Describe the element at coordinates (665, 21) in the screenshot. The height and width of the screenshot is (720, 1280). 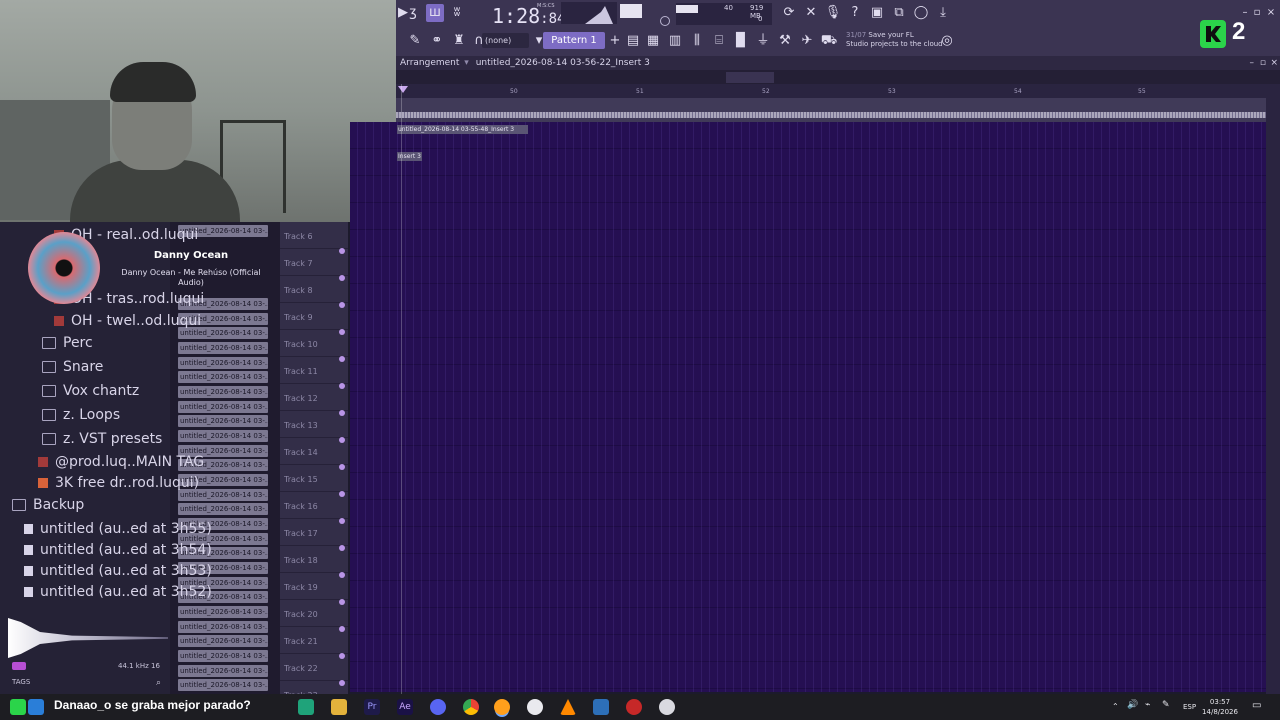
I see `sync-icon` at that location.